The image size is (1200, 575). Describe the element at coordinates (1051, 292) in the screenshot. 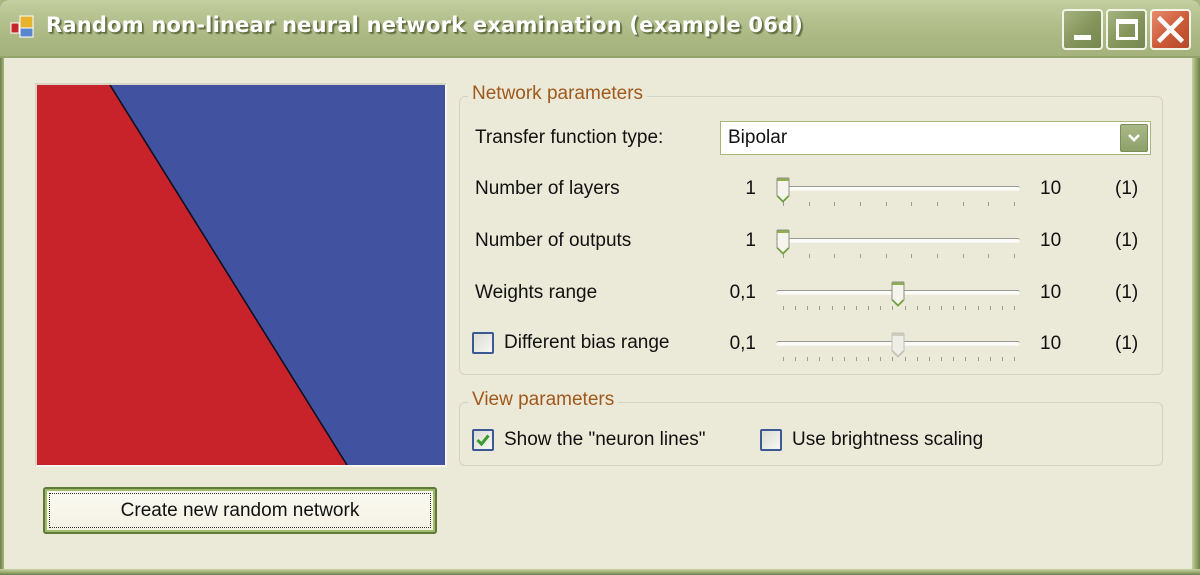

I see `weights-max-label: 10` at that location.